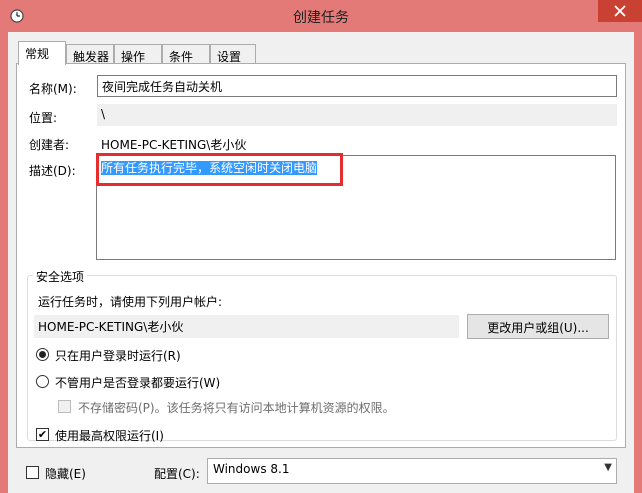 The height and width of the screenshot is (493, 642). Describe the element at coordinates (53, 89) in the screenshot. I see `name-label: 名称(M):` at that location.